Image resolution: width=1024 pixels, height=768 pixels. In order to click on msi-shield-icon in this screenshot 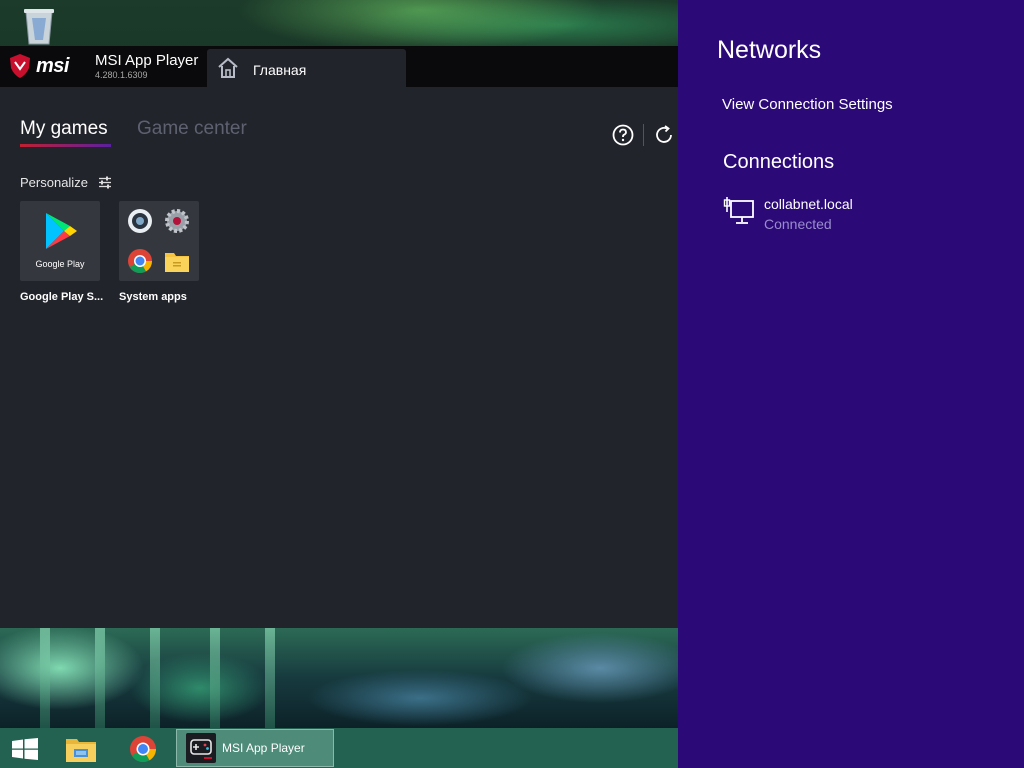, I will do `click(20, 66)`.